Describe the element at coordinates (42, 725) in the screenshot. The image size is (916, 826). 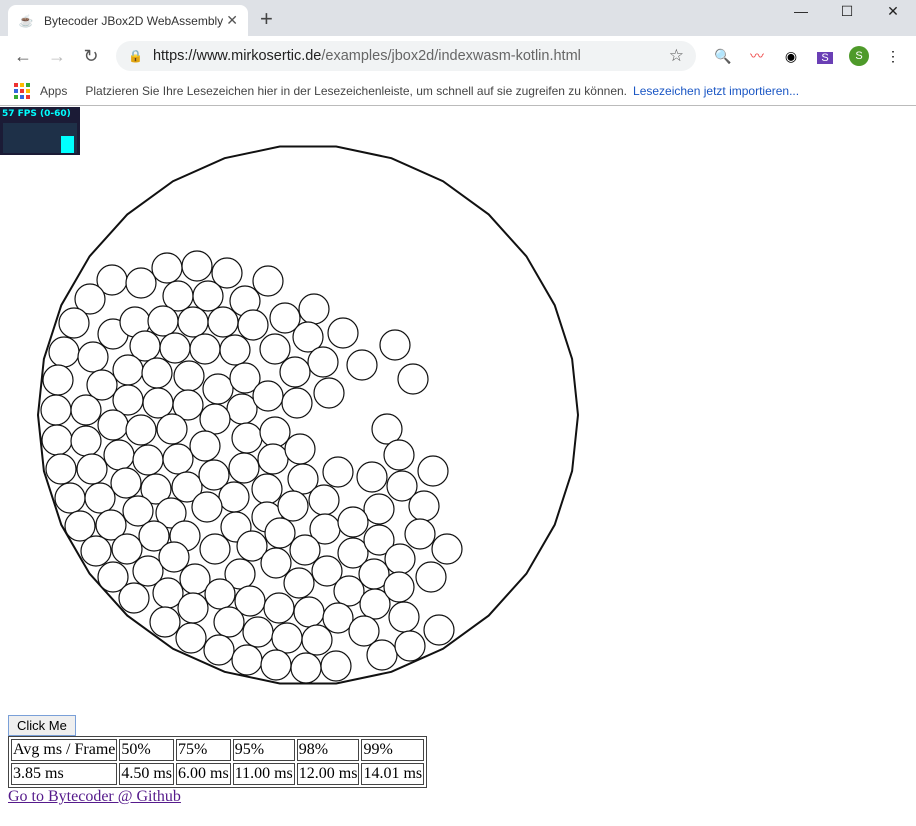
I see `click-me-button: Click Me` at that location.